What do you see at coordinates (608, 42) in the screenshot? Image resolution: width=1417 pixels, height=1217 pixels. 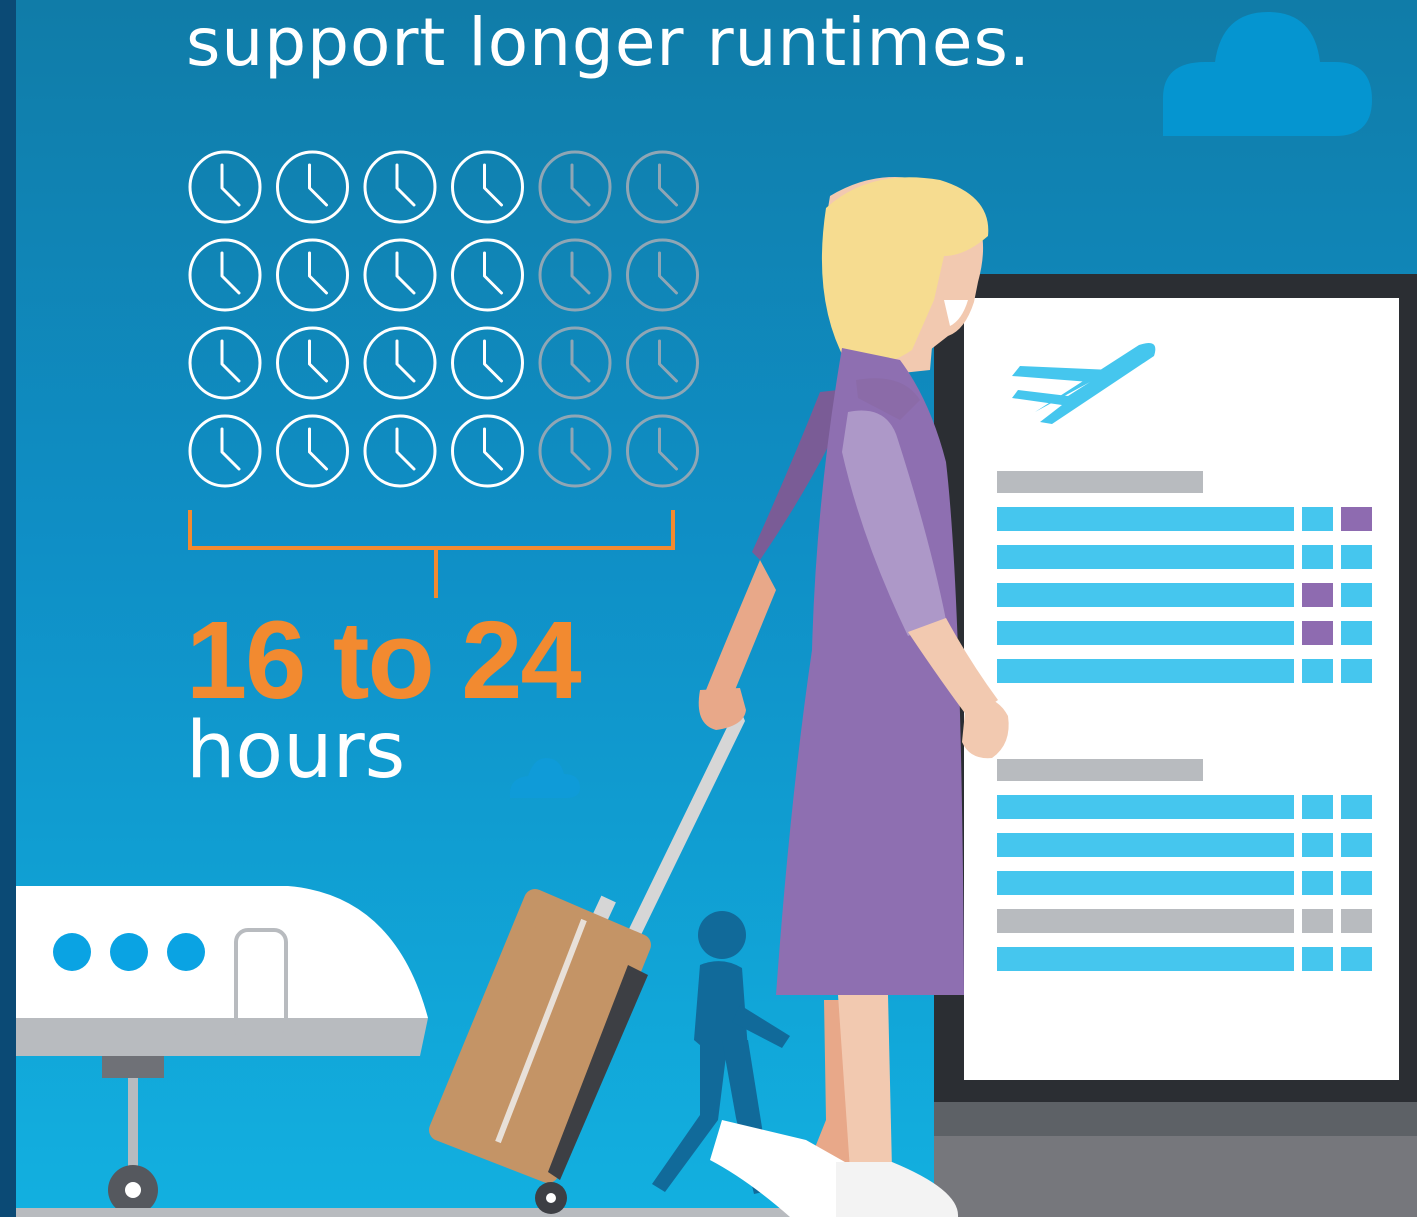 I see `headline: support longer runtimes.` at bounding box center [608, 42].